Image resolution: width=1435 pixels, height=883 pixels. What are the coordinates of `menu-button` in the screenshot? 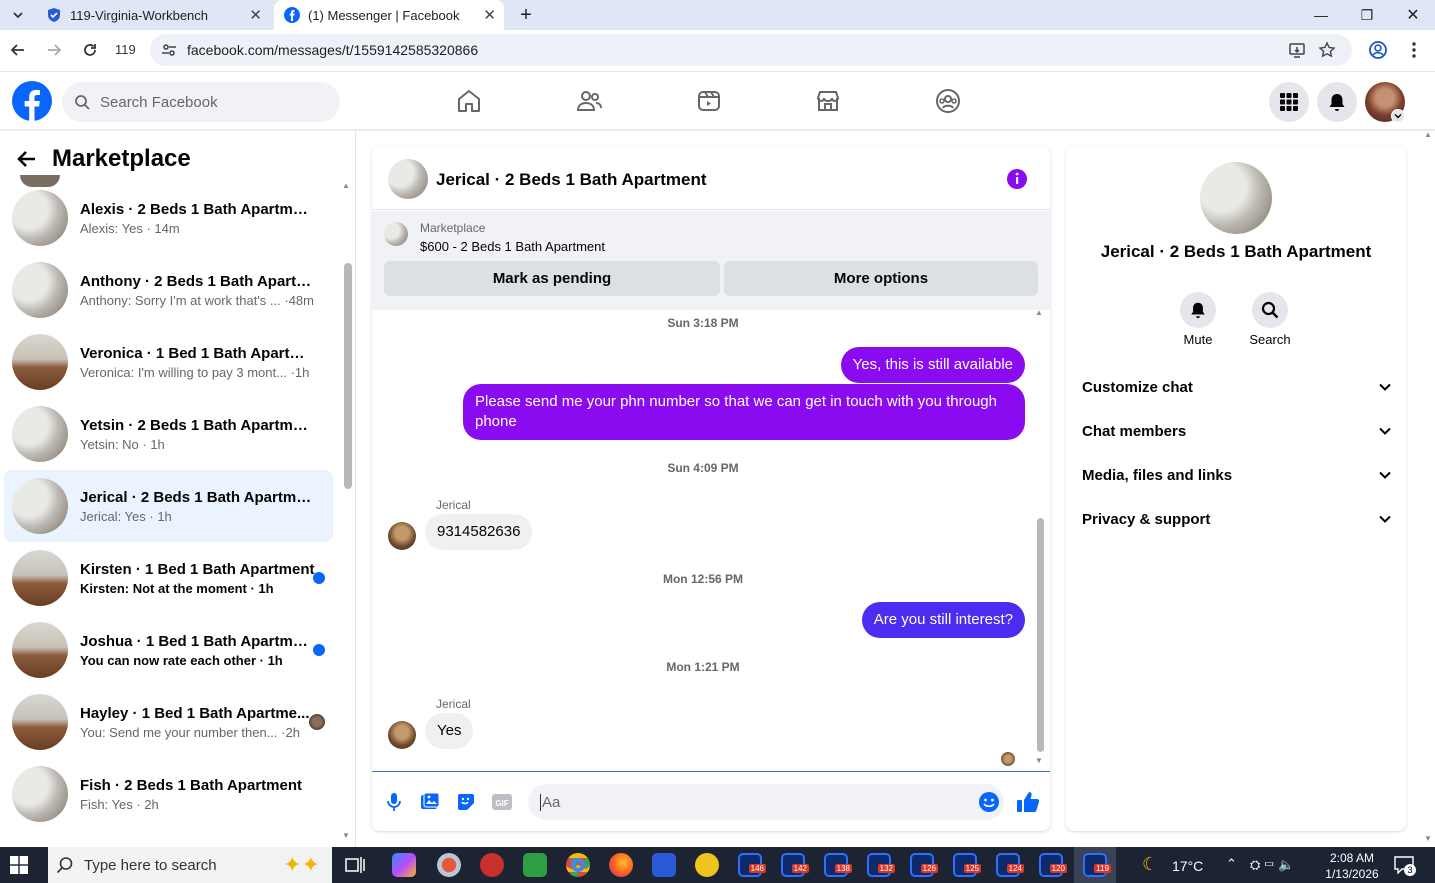 It's located at (1289, 102).